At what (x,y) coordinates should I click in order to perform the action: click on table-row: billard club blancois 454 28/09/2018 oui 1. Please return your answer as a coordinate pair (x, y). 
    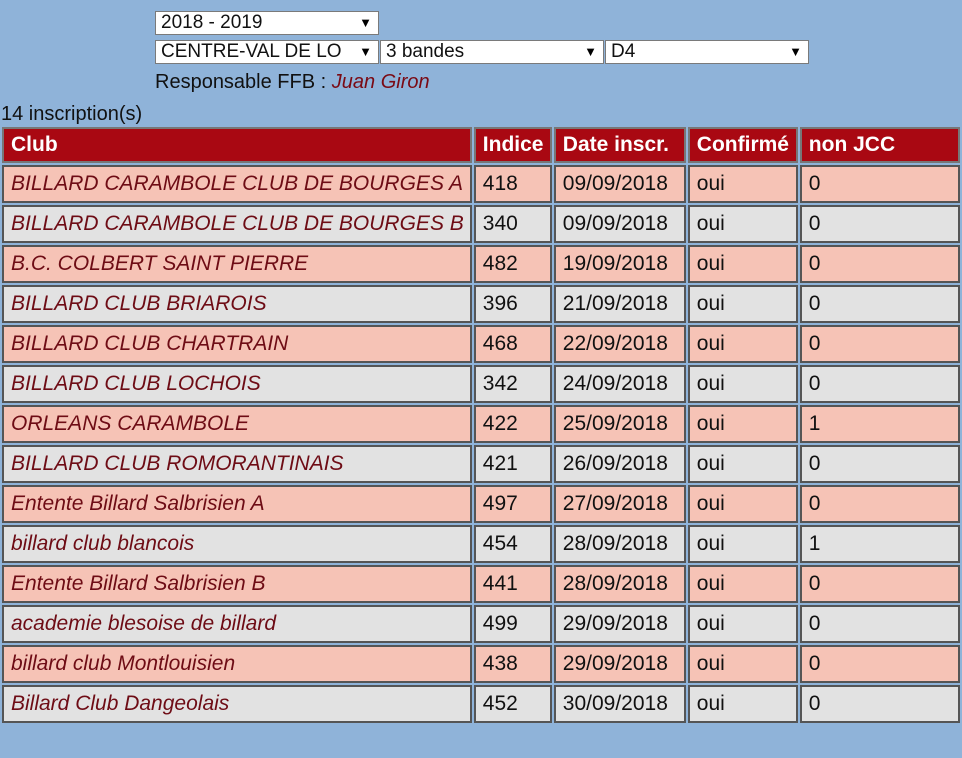
    Looking at the image, I should click on (481, 544).